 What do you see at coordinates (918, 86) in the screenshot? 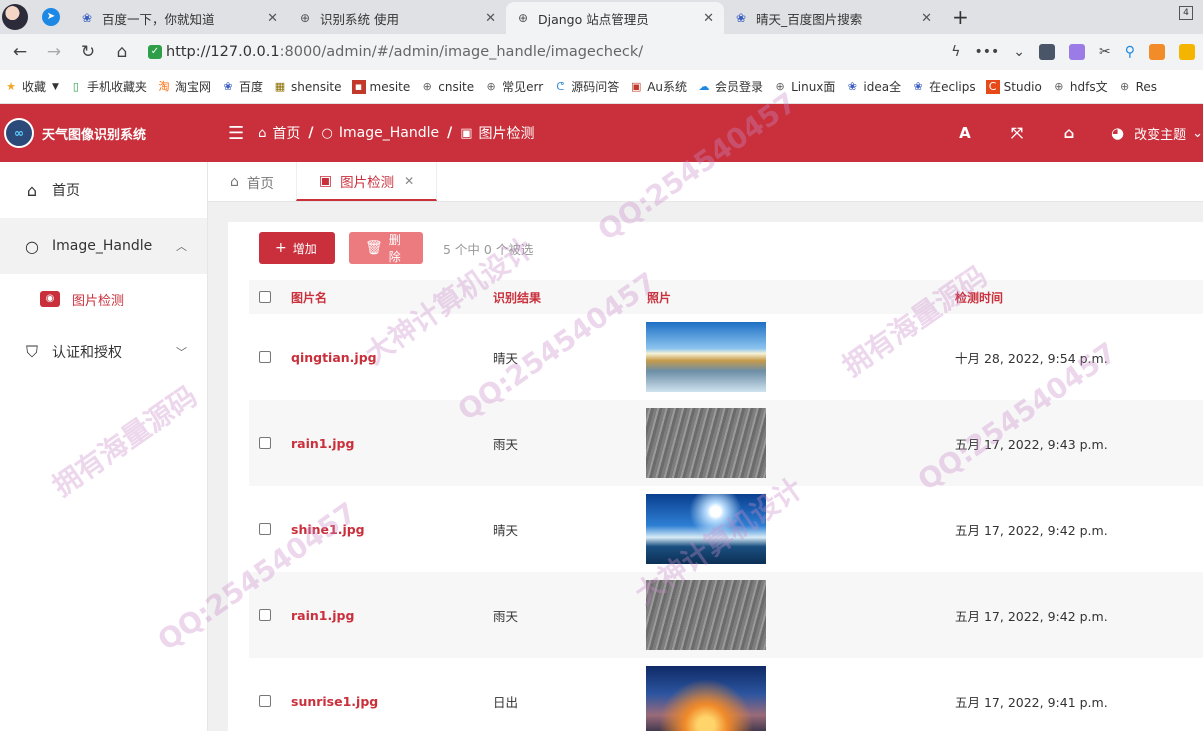
I see `paw-icon: ❀` at bounding box center [918, 86].